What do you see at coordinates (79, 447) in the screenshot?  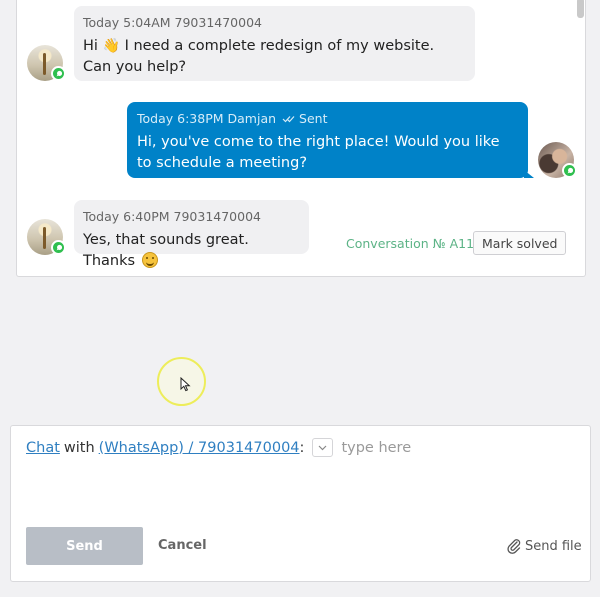 I see `with-label: with` at bounding box center [79, 447].